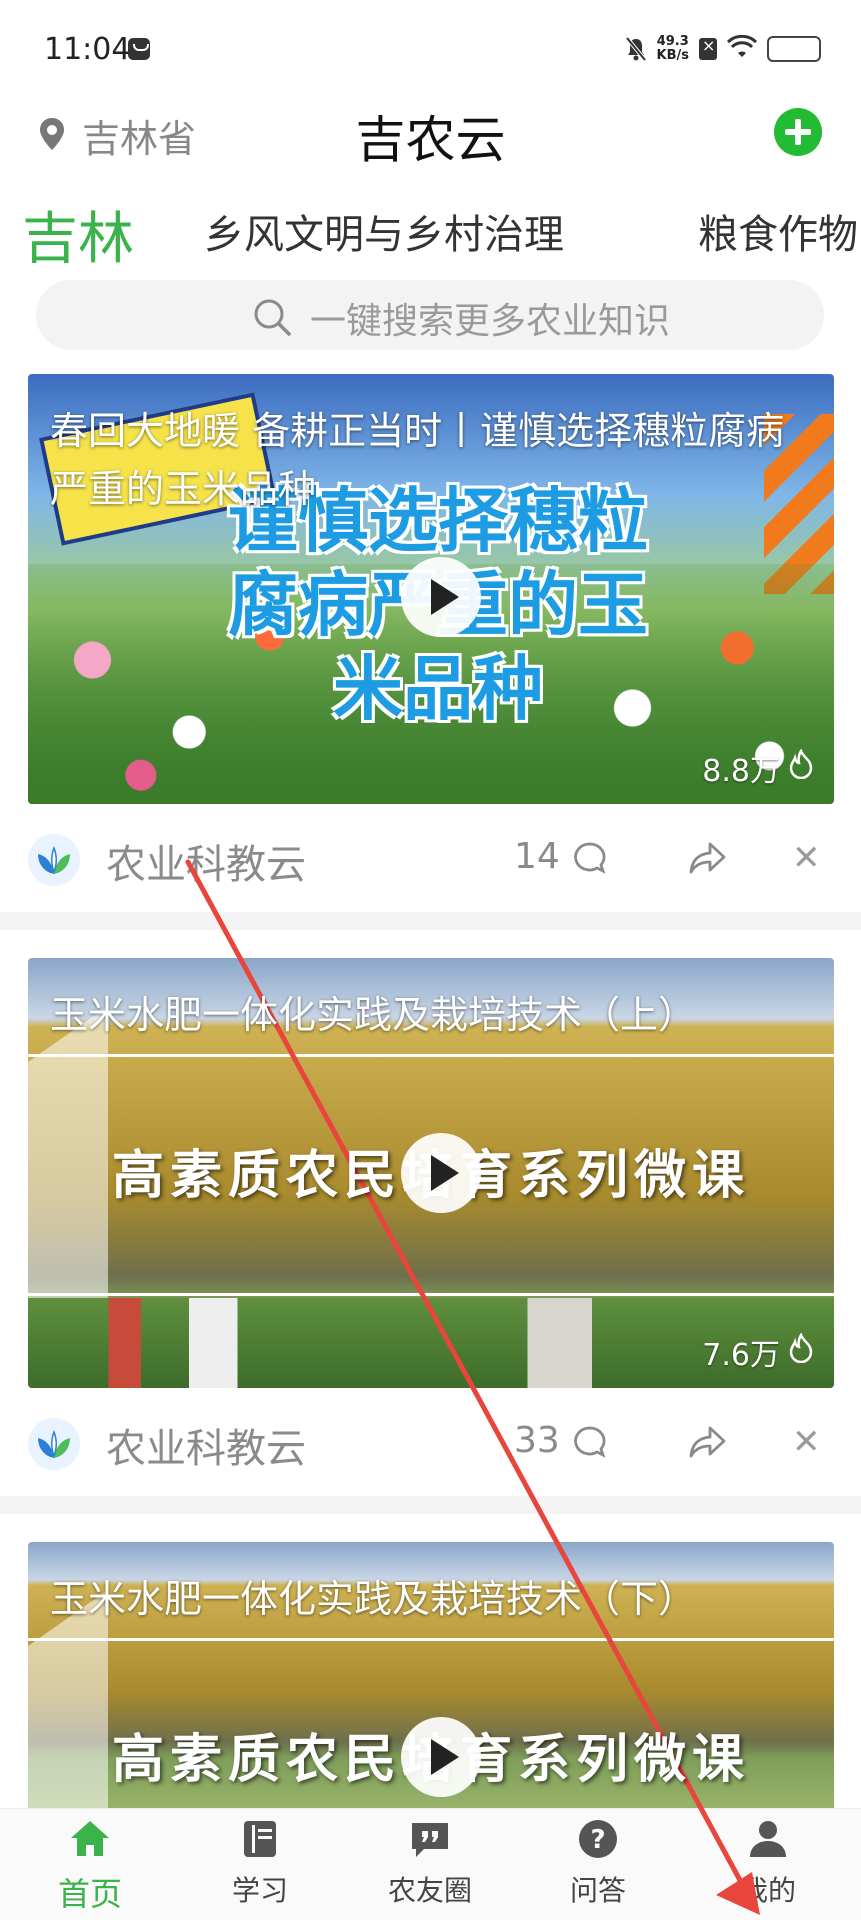 This screenshot has width=861, height=1920. Describe the element at coordinates (741, 771) in the screenshot. I see `view-count-value: 8.8万` at that location.